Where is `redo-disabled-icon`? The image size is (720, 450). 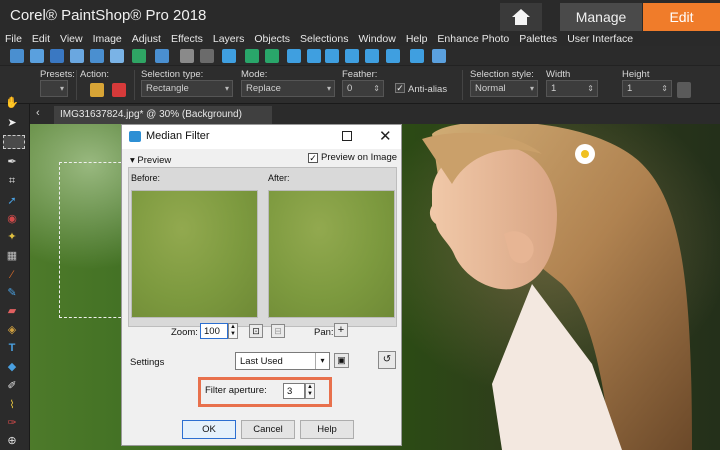
redo-disabled-icon is located at coordinates (207, 56).